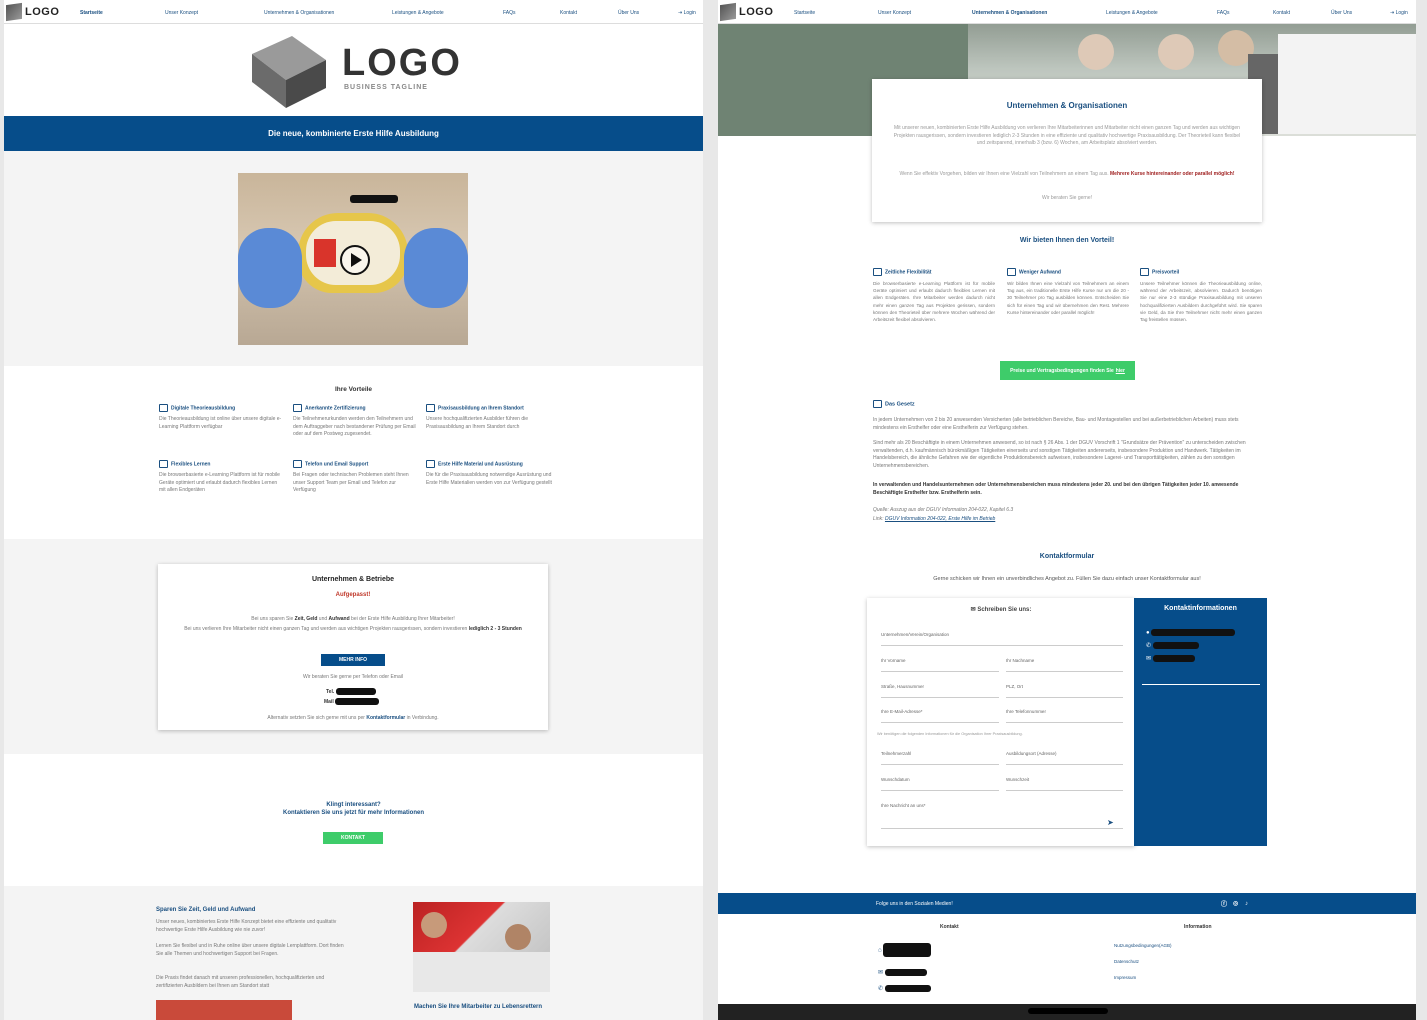 This screenshot has height=1020, width=1427. What do you see at coordinates (1126, 961) in the screenshot?
I see `datenschutz-link: Datenschutz` at bounding box center [1126, 961].